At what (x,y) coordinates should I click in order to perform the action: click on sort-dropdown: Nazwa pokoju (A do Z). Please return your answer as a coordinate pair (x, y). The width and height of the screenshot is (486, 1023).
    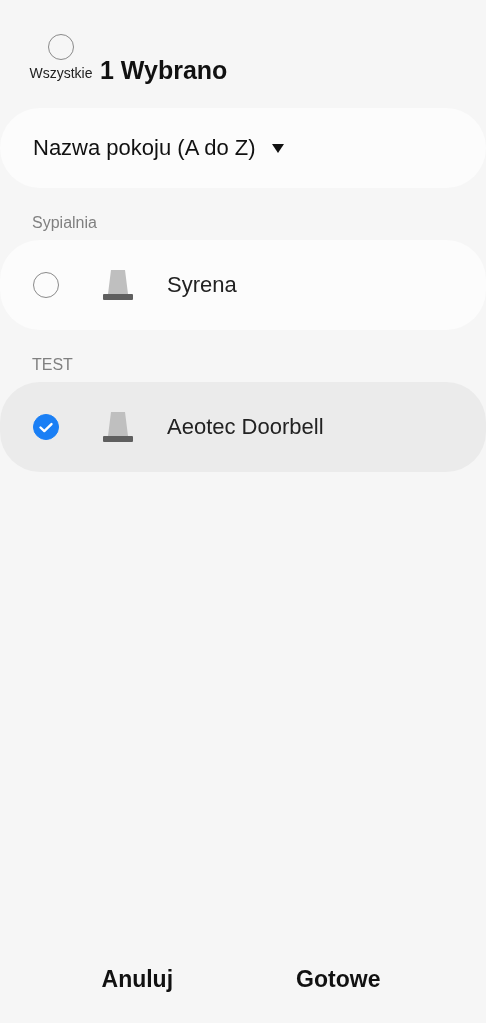
    Looking at the image, I should click on (243, 148).